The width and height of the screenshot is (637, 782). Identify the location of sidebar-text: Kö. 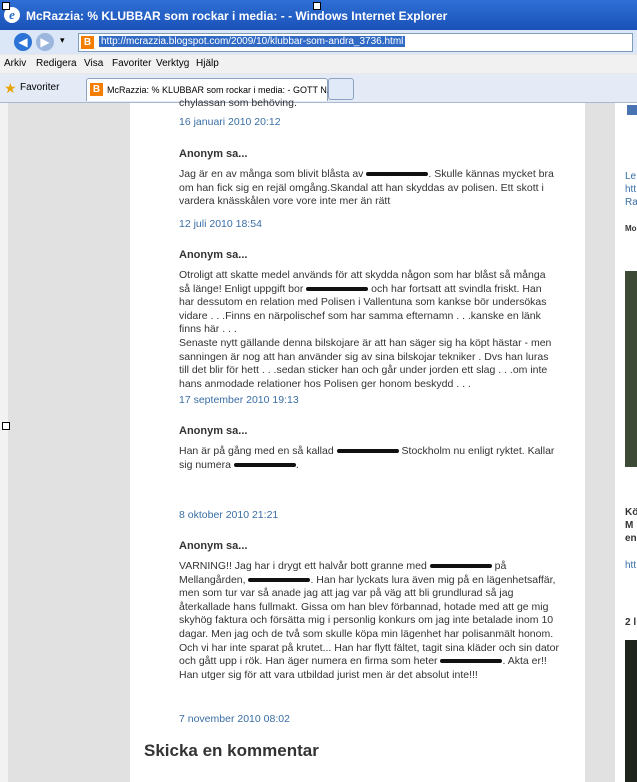
(631, 512).